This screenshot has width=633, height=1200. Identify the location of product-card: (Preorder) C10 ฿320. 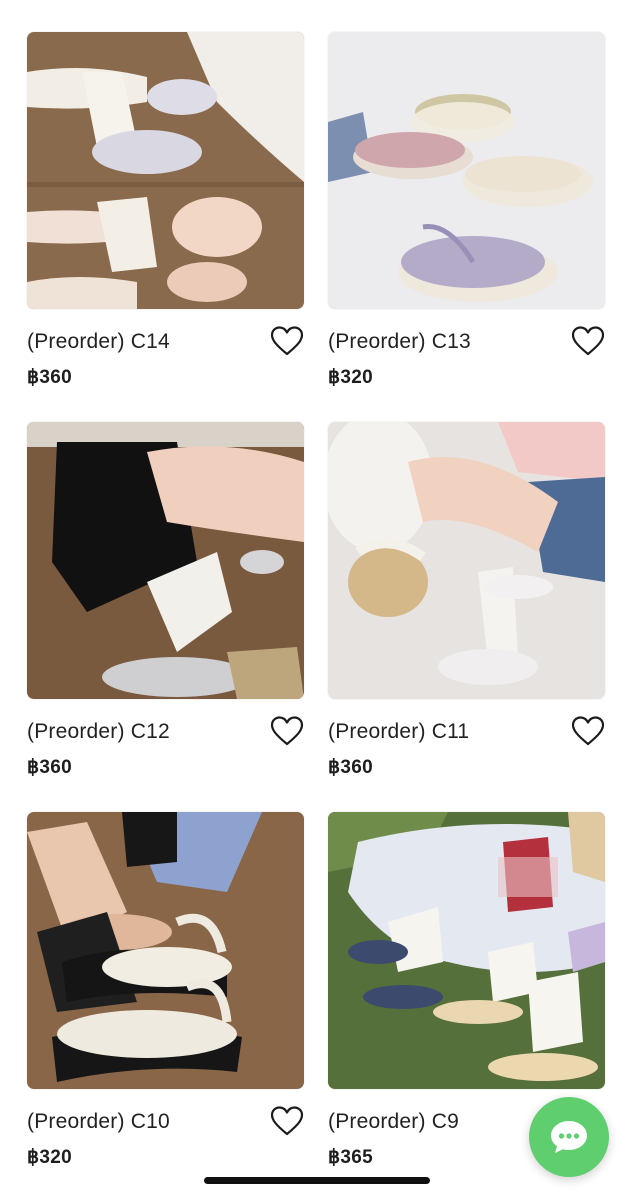
(165, 990).